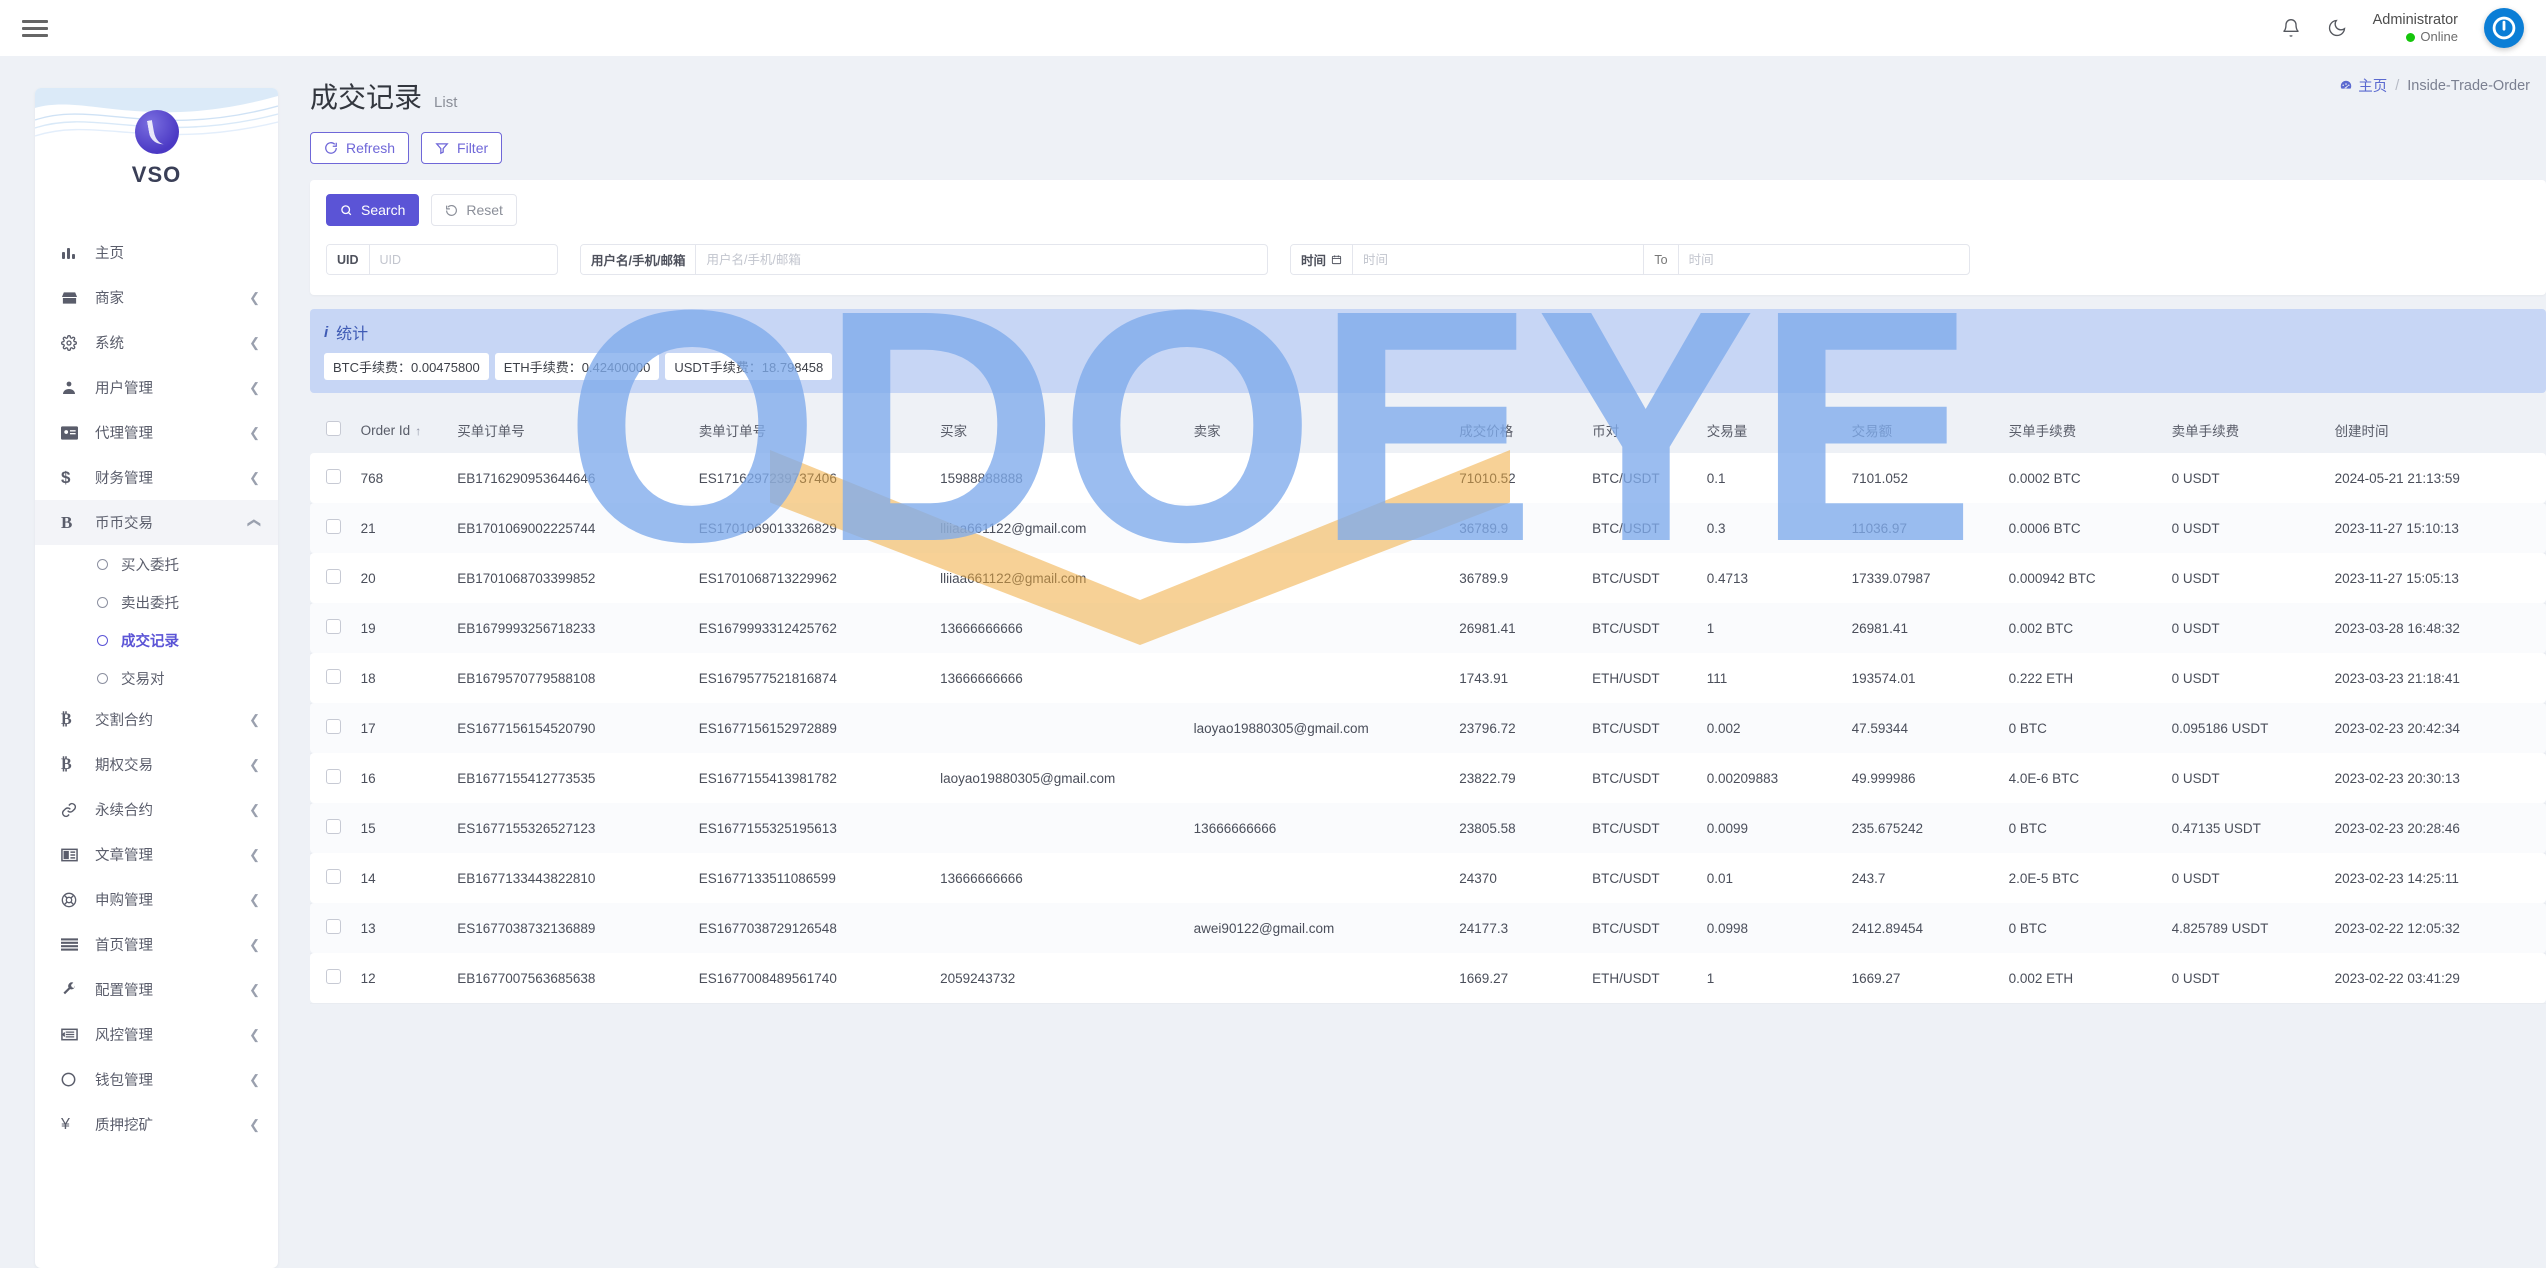 The image size is (2546, 1268). What do you see at coordinates (156, 640) in the screenshot?
I see `sidebar-subitem-trade-record: 成交记录` at bounding box center [156, 640].